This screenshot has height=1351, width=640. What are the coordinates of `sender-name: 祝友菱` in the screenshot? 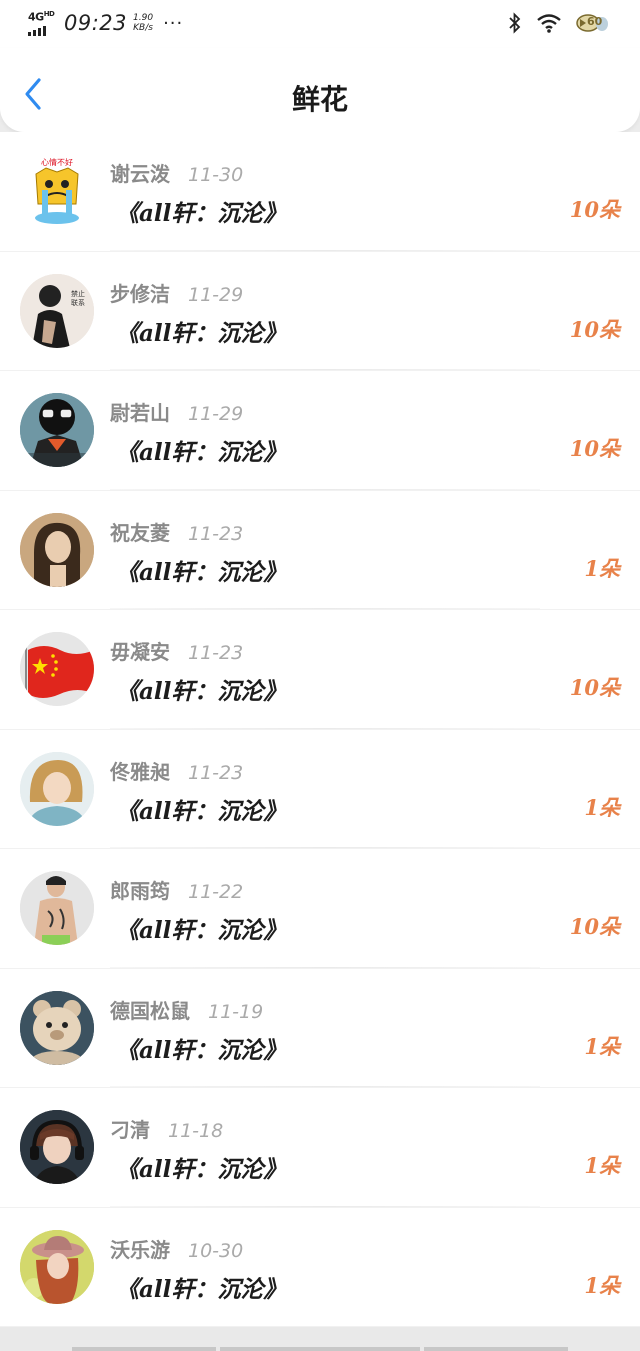 It's located at (140, 531).